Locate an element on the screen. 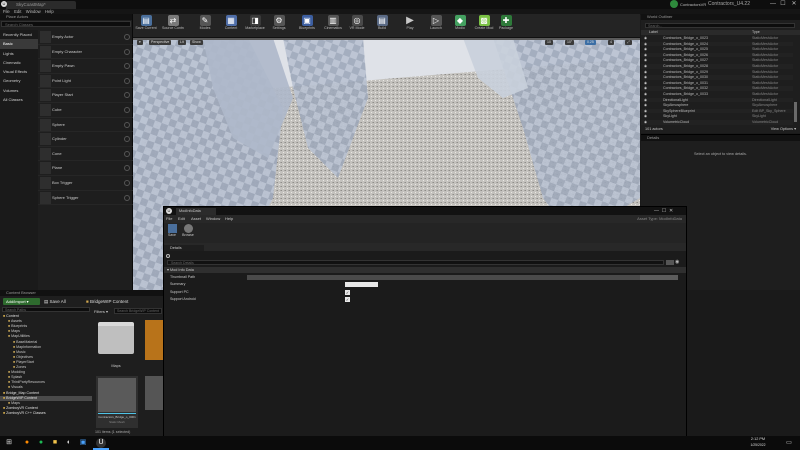  details-search-input: Search Details is located at coordinates (415, 262).